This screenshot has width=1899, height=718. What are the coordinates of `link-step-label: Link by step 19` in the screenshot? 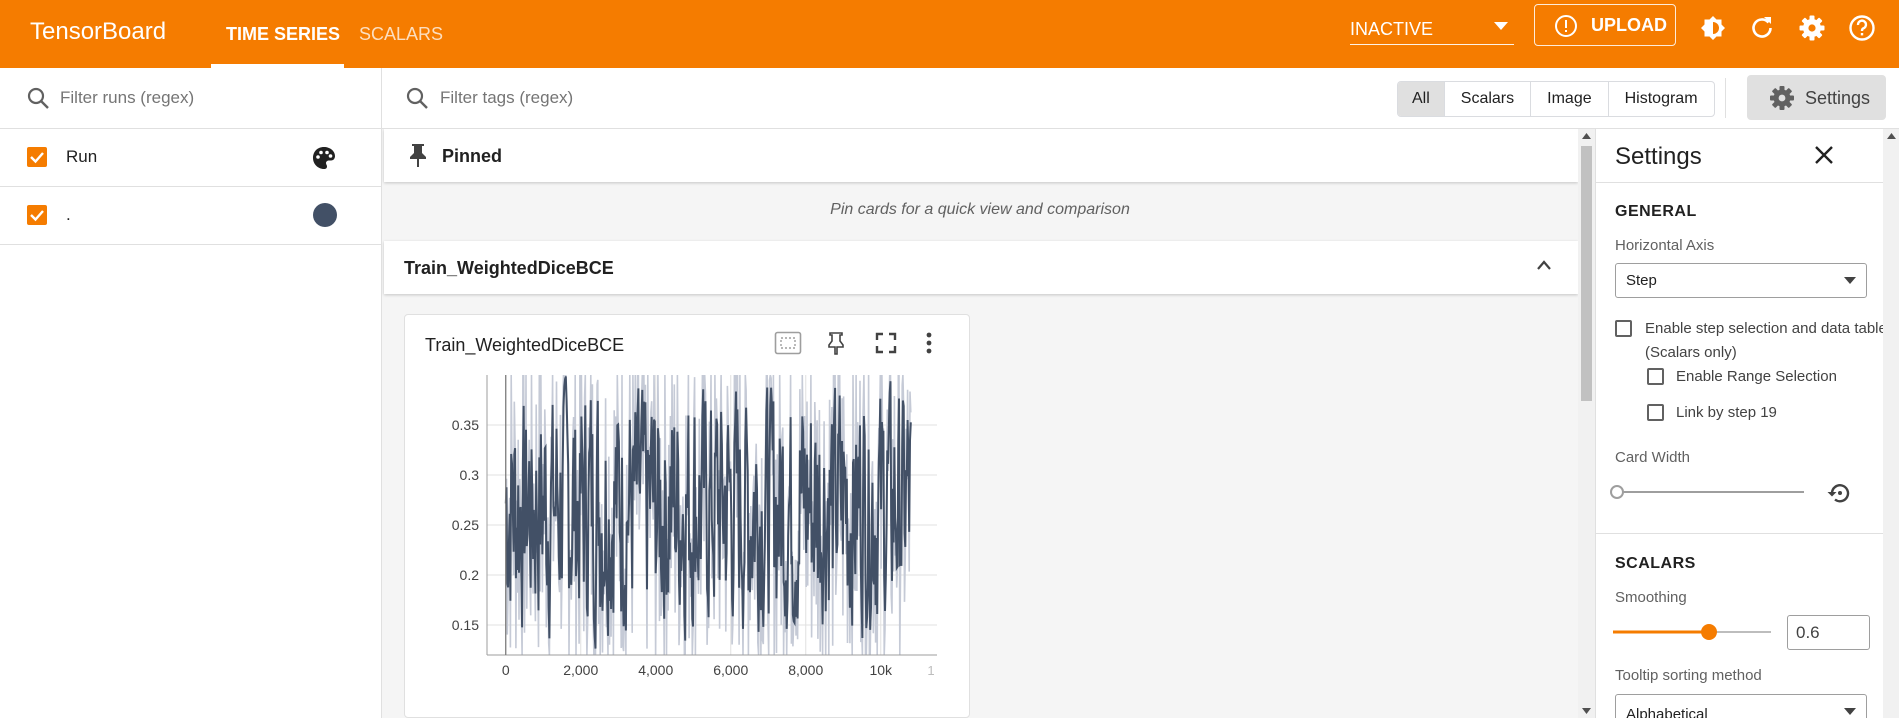 It's located at (1726, 412).